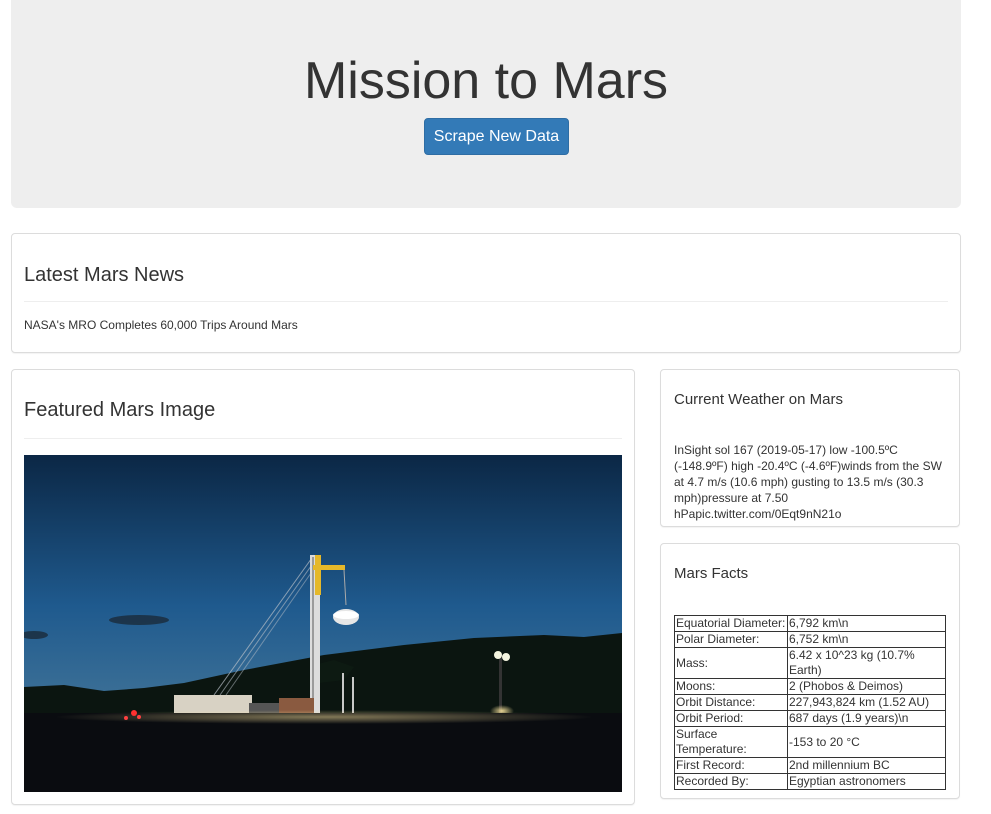 The width and height of the screenshot is (991, 814). What do you see at coordinates (758, 399) in the screenshot?
I see `weather-heading: Current Weather on Mars` at bounding box center [758, 399].